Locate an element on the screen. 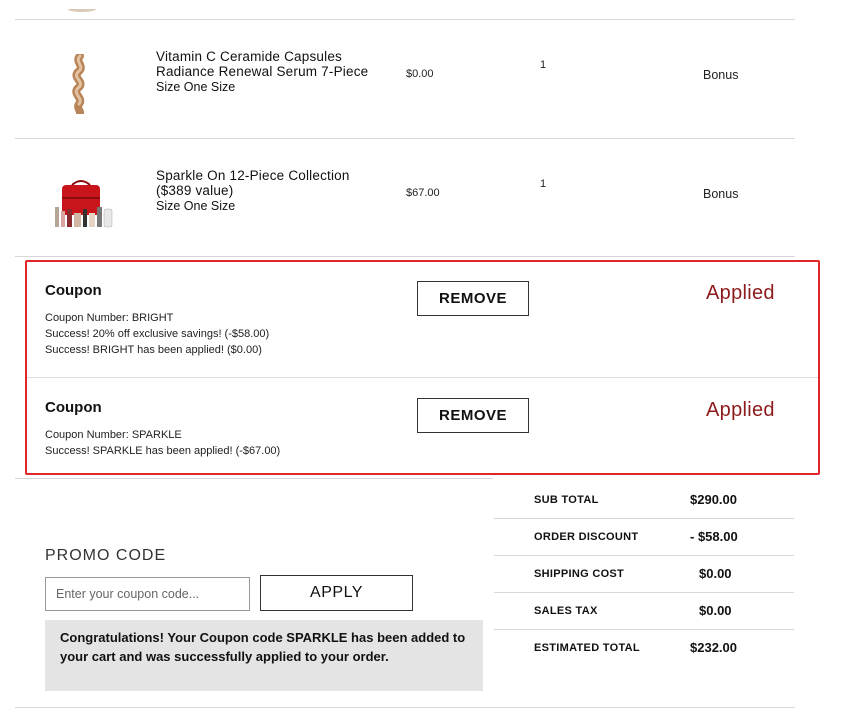 The image size is (859, 721). product-price: $67.00 is located at coordinates (423, 193).